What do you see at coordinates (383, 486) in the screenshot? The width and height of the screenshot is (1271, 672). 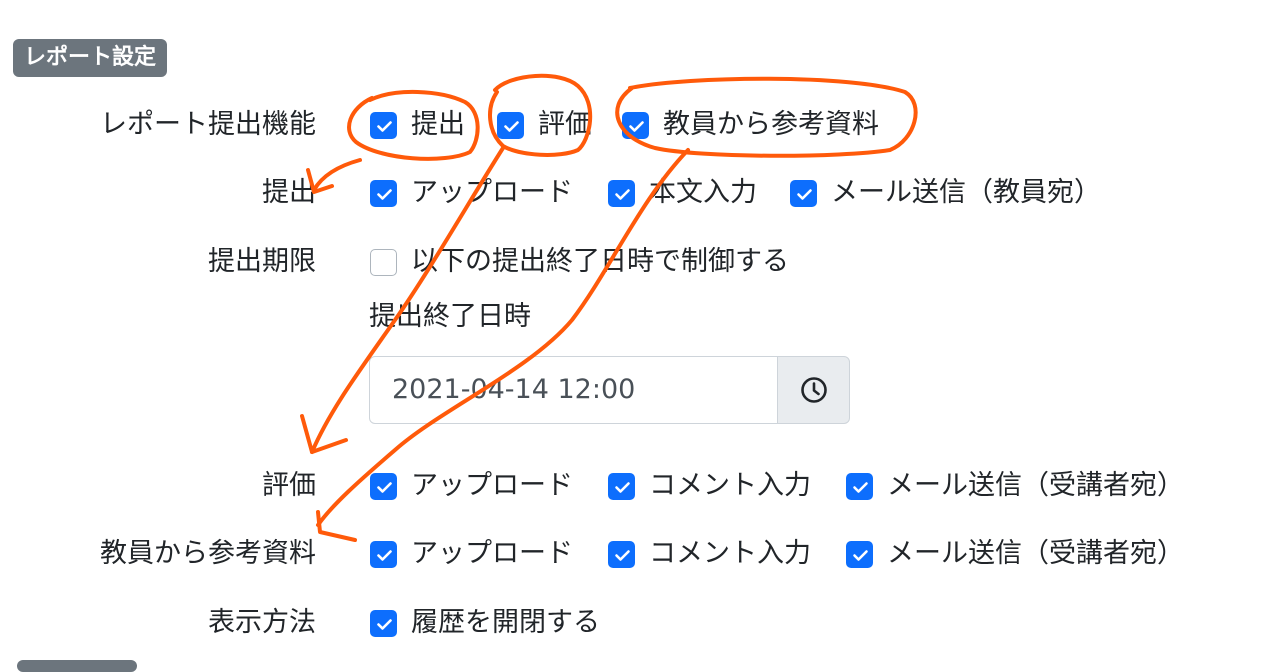 I see `checkbox-grade-upload` at bounding box center [383, 486].